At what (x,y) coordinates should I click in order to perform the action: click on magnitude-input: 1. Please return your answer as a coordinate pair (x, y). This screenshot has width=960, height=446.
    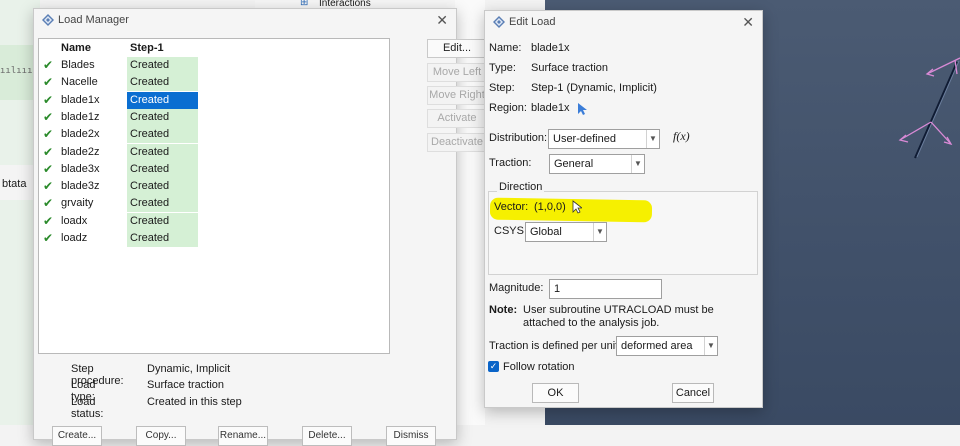
    Looking at the image, I should click on (605, 289).